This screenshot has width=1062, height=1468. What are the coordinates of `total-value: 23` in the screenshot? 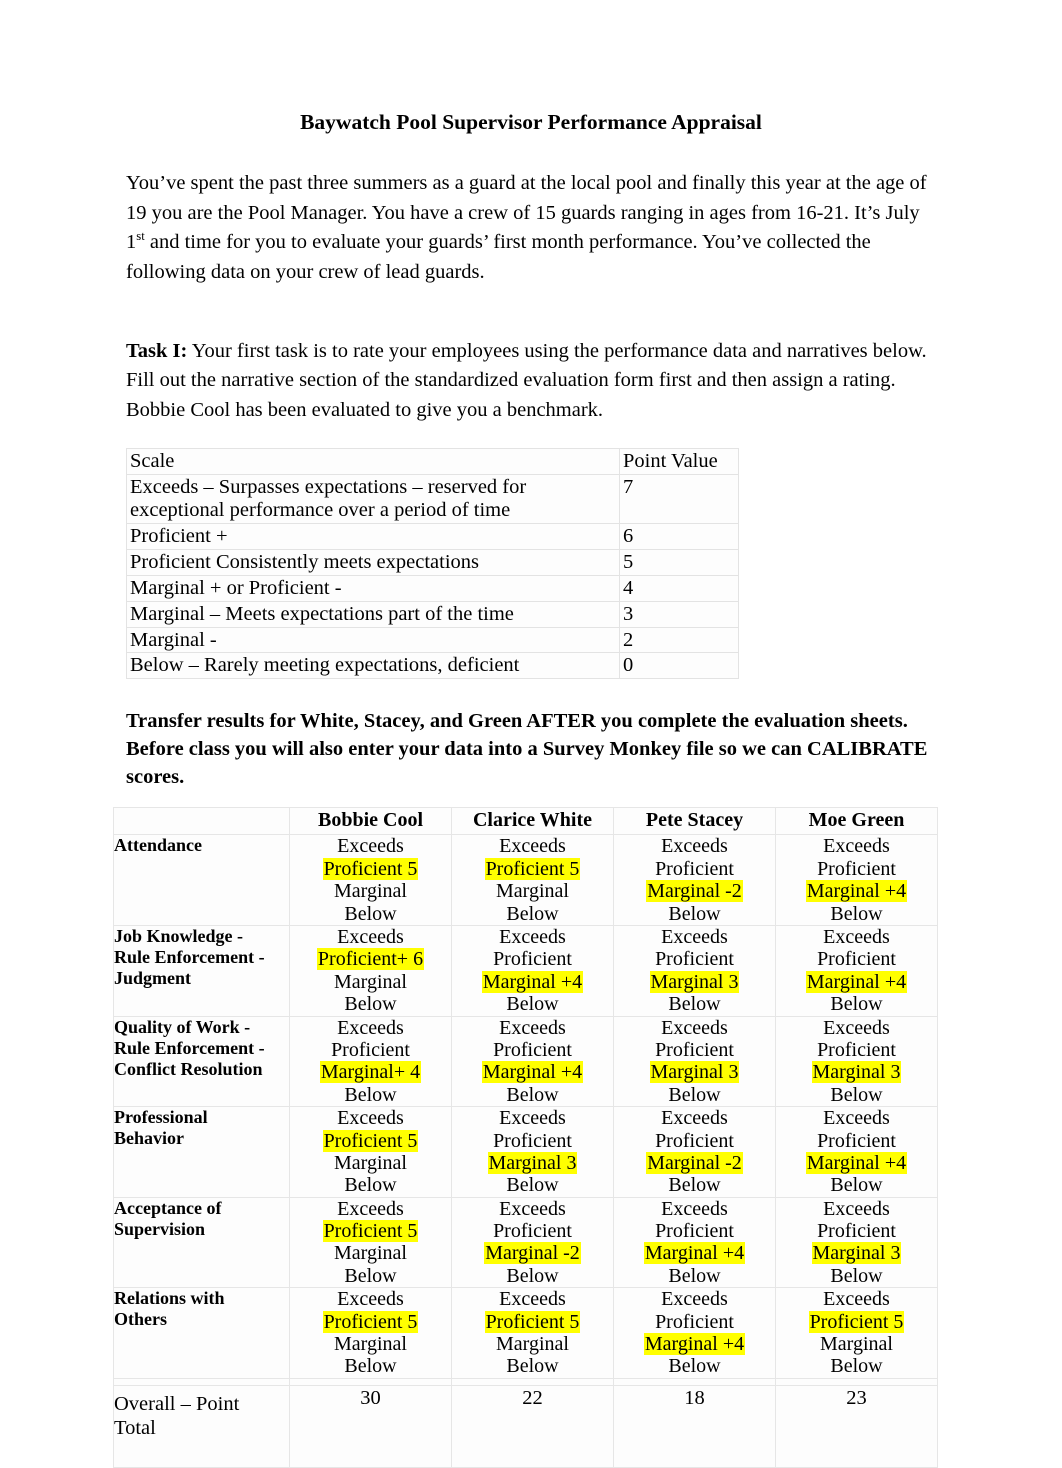 It's located at (856, 1426).